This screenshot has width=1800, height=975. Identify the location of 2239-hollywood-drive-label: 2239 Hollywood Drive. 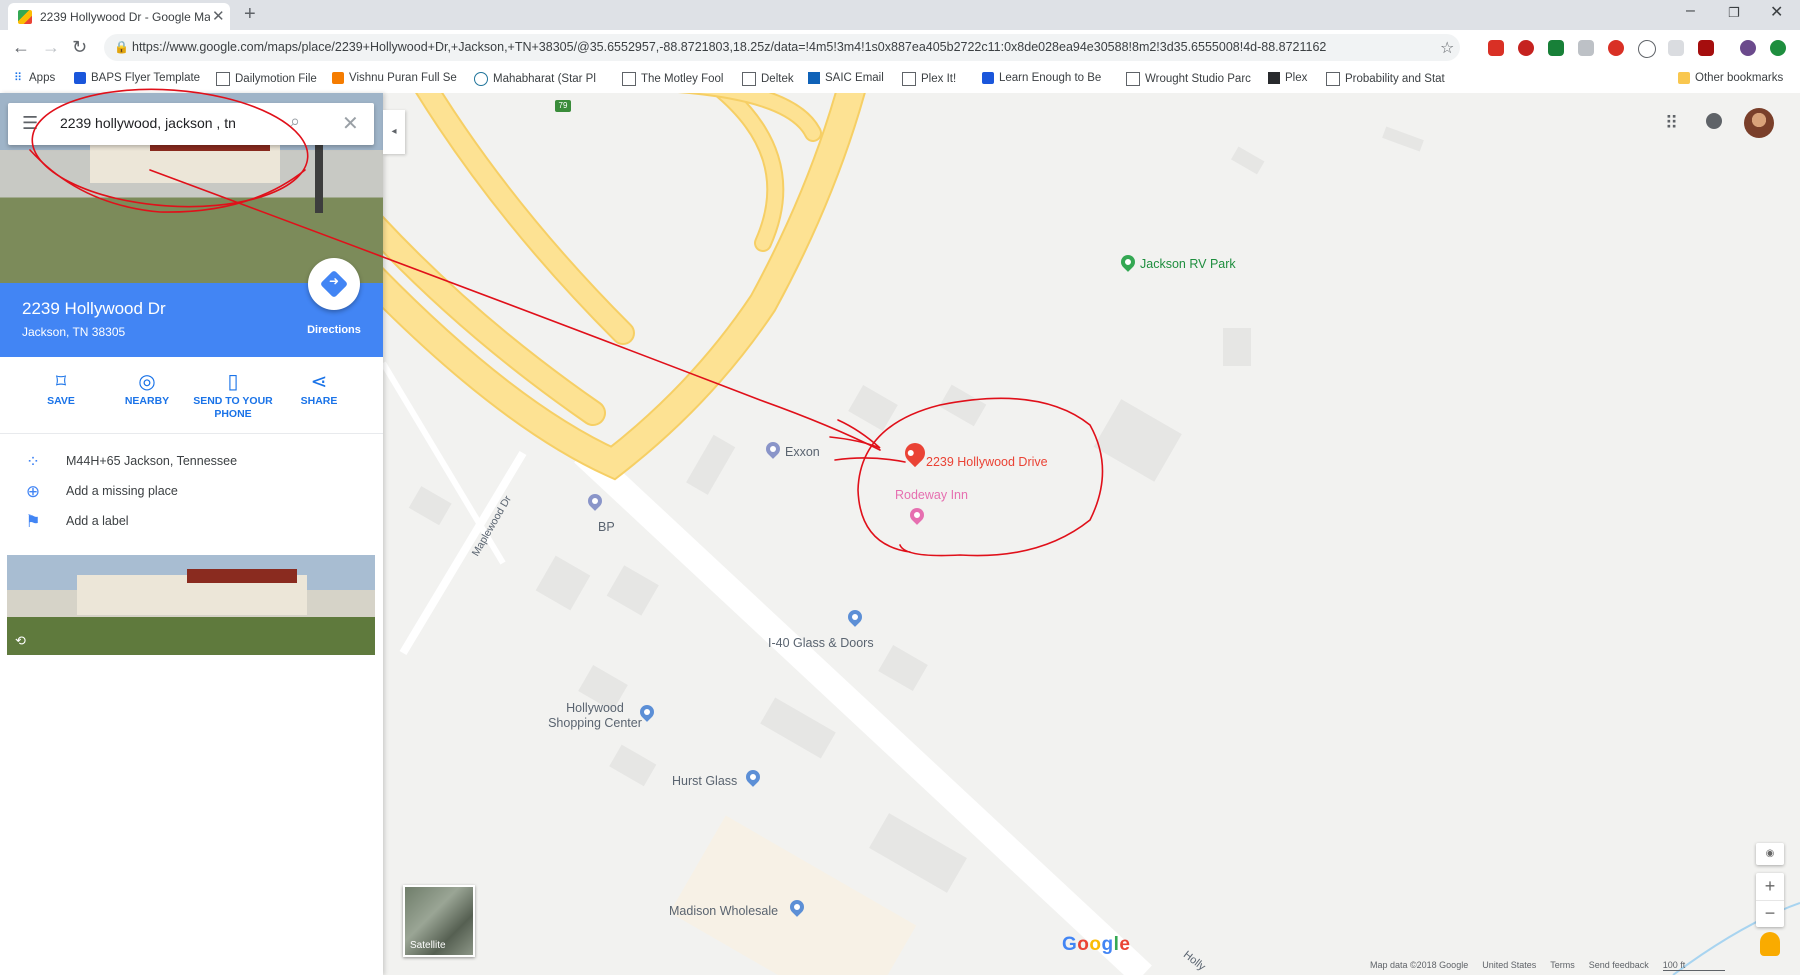
(987, 462).